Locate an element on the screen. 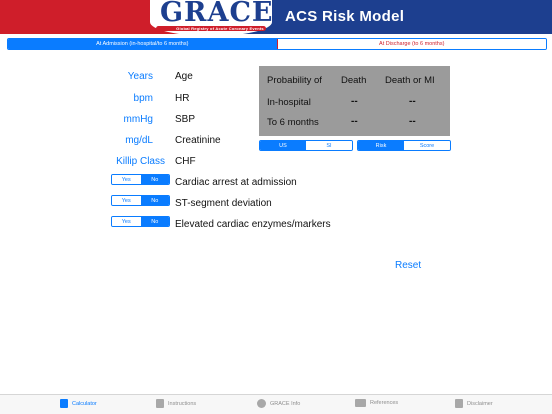 Image resolution: width=552 pixels, height=414 pixels. hr-label: HR is located at coordinates (182, 98).